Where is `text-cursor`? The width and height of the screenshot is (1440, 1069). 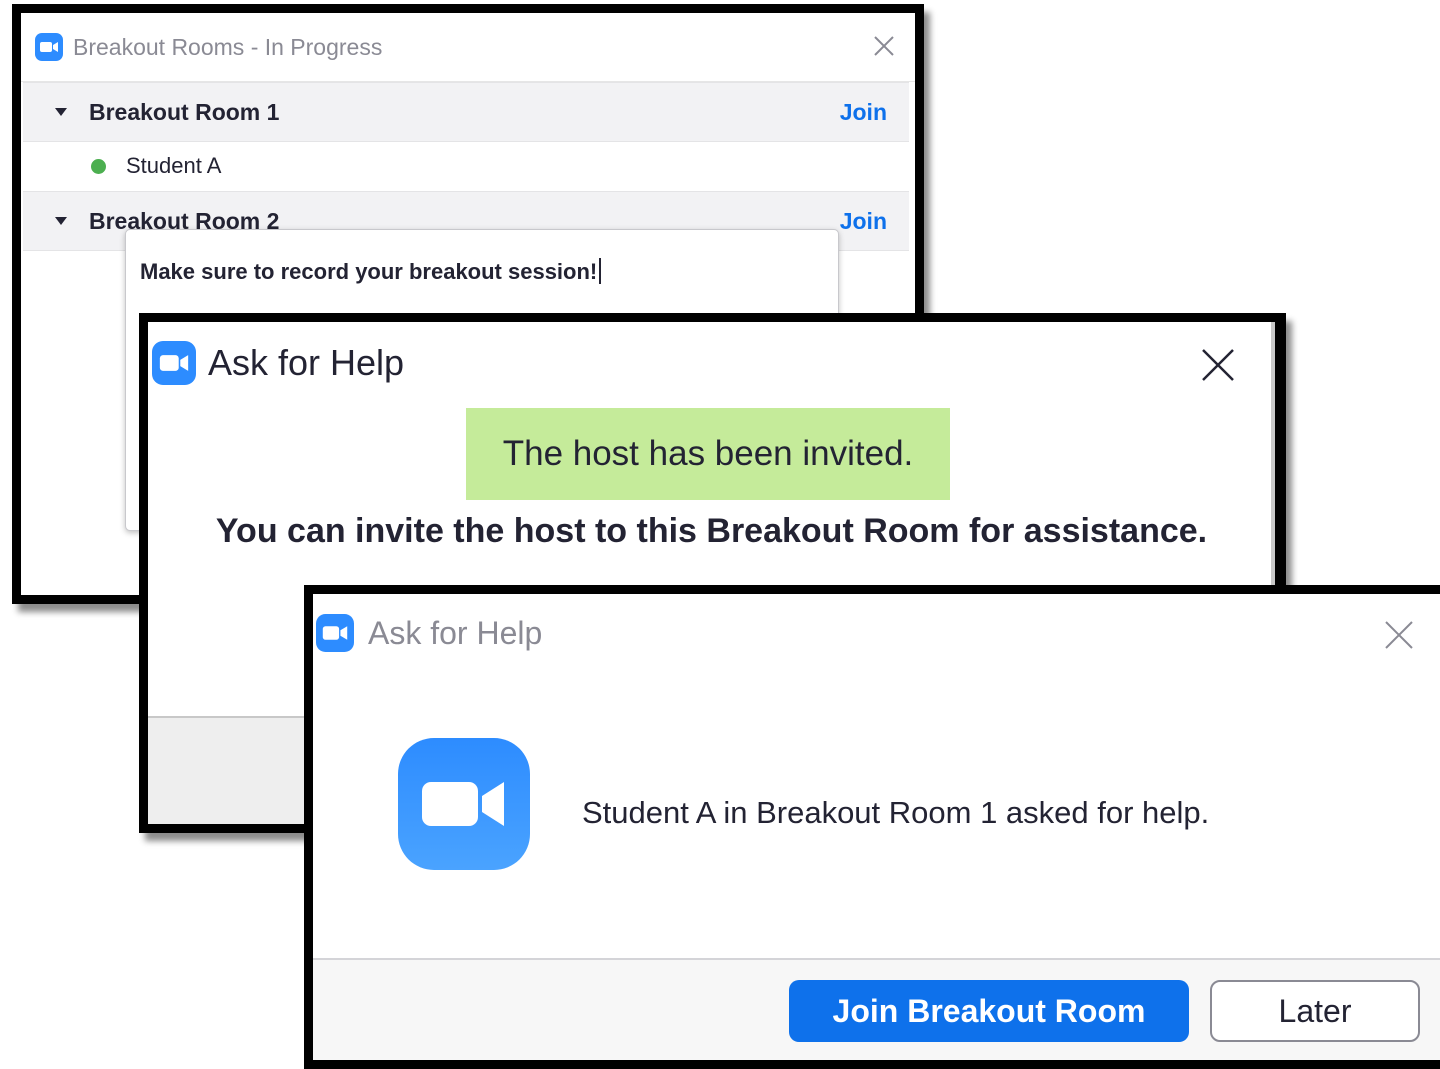 text-cursor is located at coordinates (600, 271).